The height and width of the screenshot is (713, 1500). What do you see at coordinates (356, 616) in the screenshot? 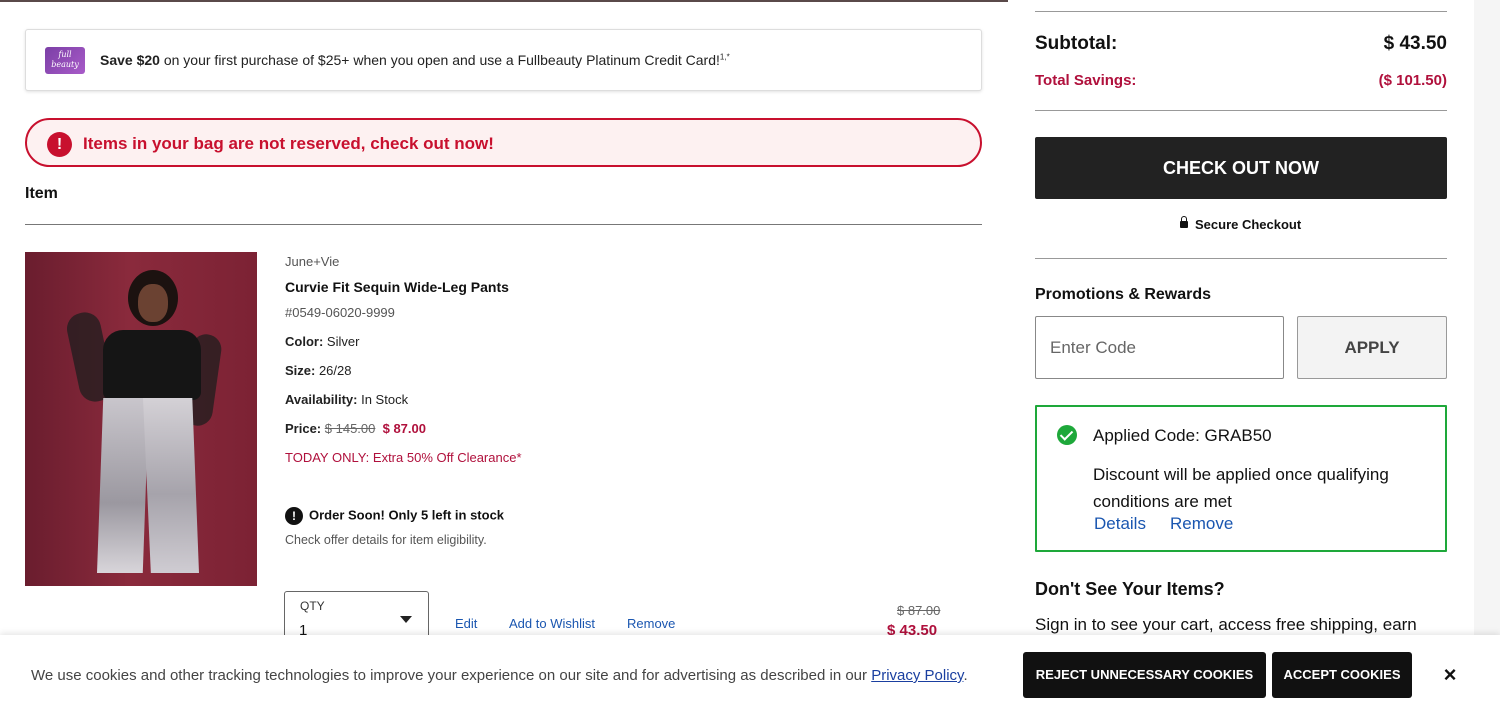
I see `quantity-select: QTY 1` at bounding box center [356, 616].